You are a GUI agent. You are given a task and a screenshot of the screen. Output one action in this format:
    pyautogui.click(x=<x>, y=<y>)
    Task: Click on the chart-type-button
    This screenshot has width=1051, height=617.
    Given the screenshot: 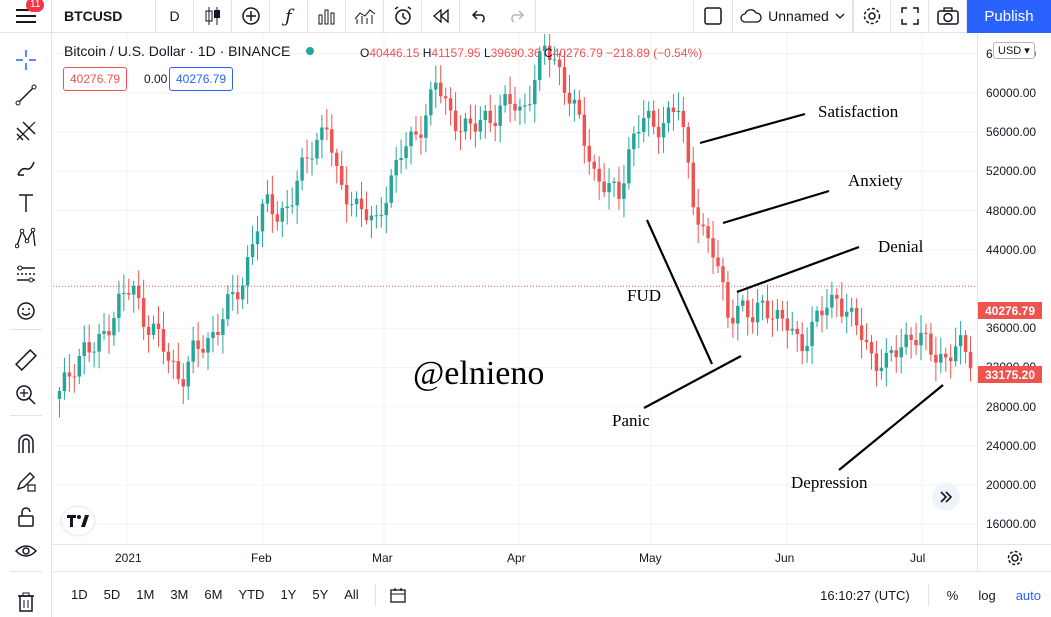 What is the action you would take?
    pyautogui.click(x=213, y=16)
    